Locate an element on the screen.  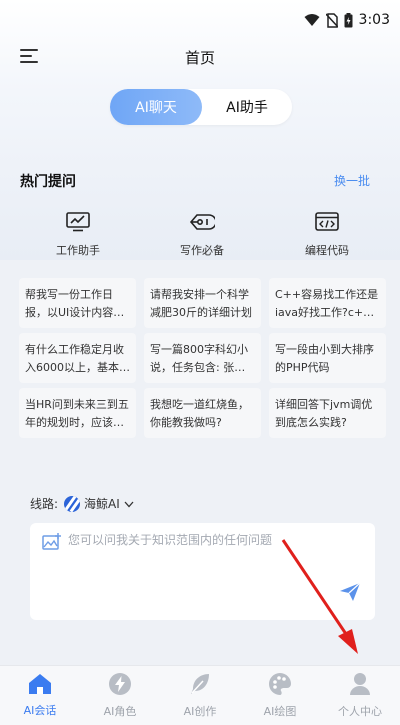
nav-ai-role: AI角色 is located at coordinates (120, 695).